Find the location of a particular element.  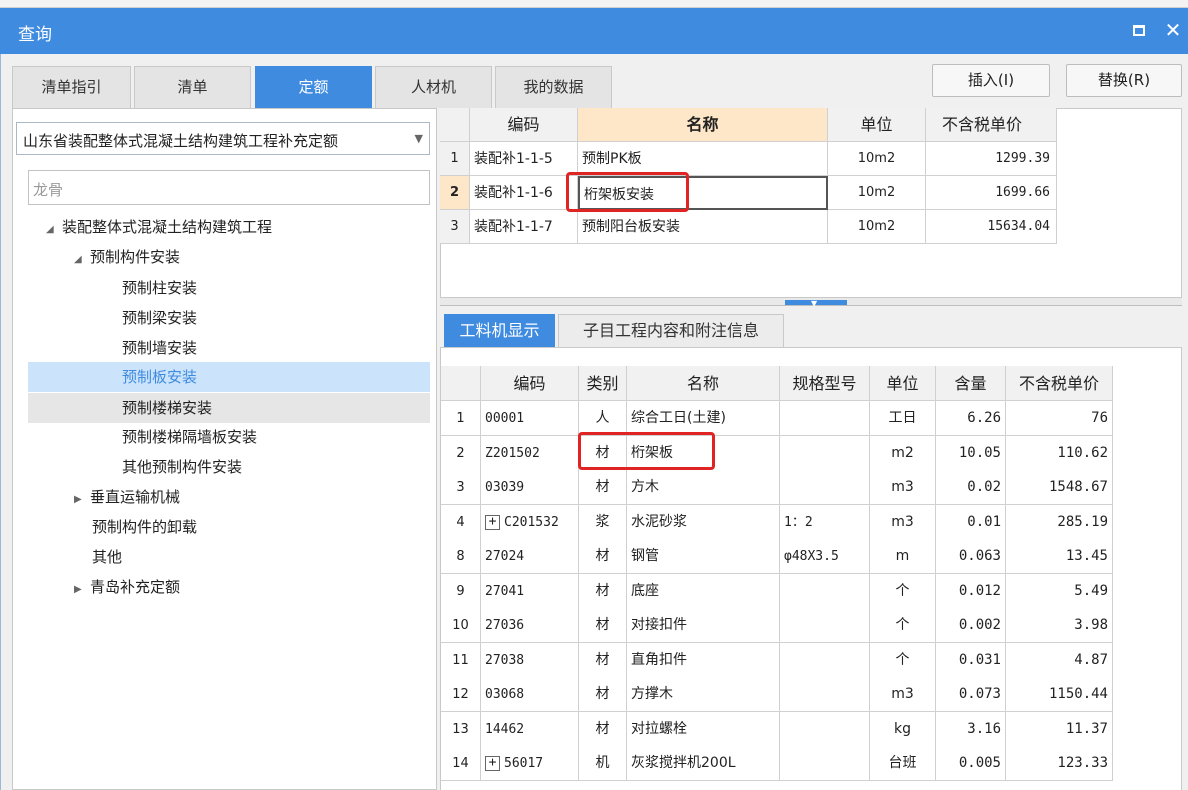

column-header-spec: 规格型号 is located at coordinates (825, 383).